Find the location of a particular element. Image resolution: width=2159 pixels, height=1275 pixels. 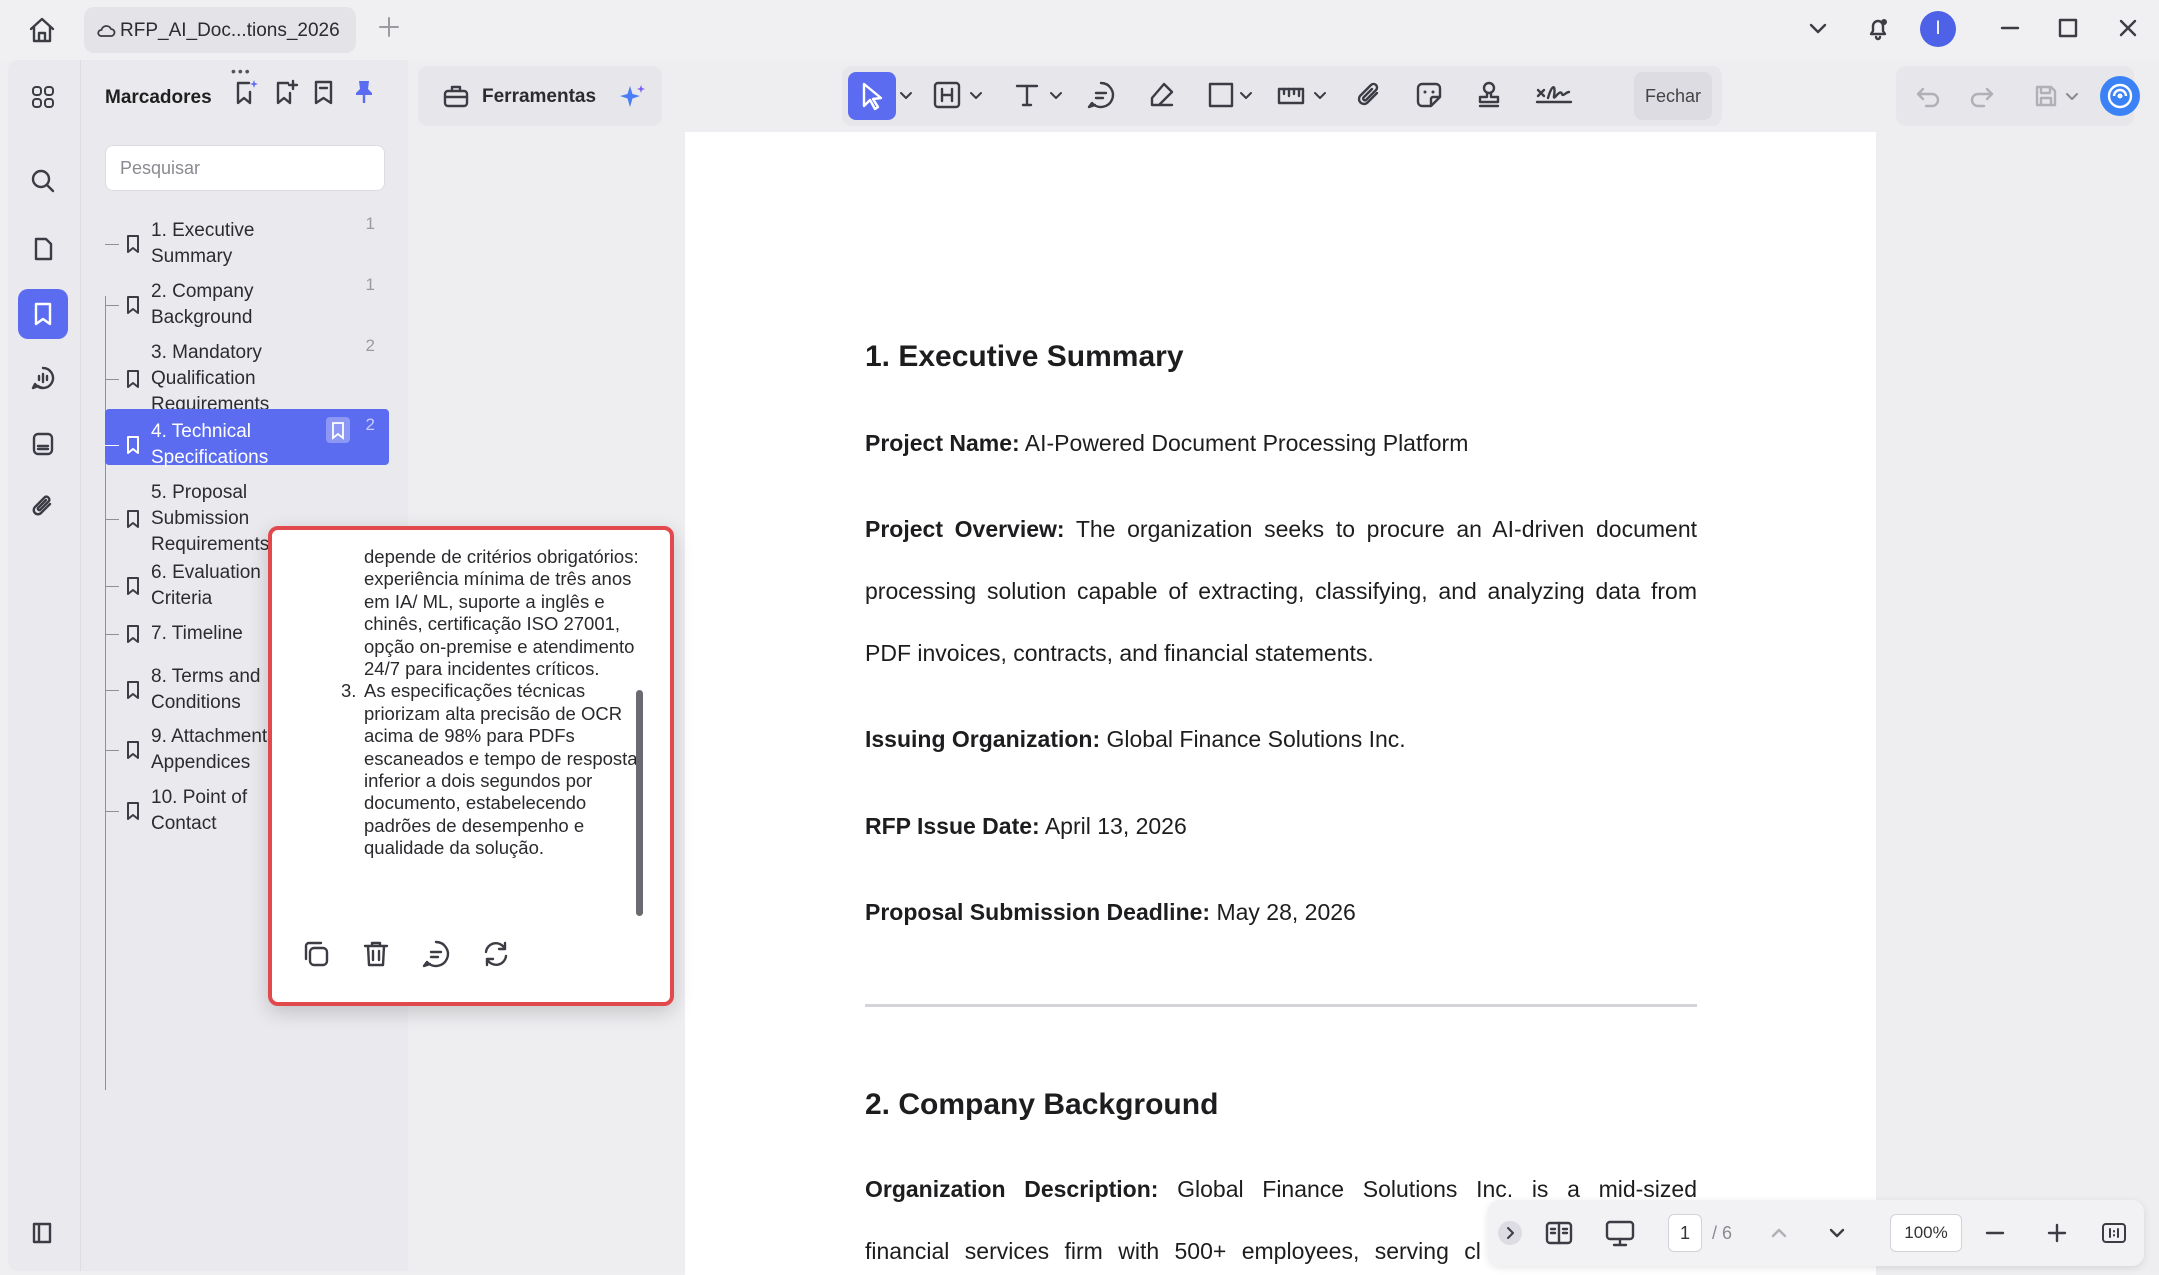

zoom-level: 100% is located at coordinates (1926, 1233).